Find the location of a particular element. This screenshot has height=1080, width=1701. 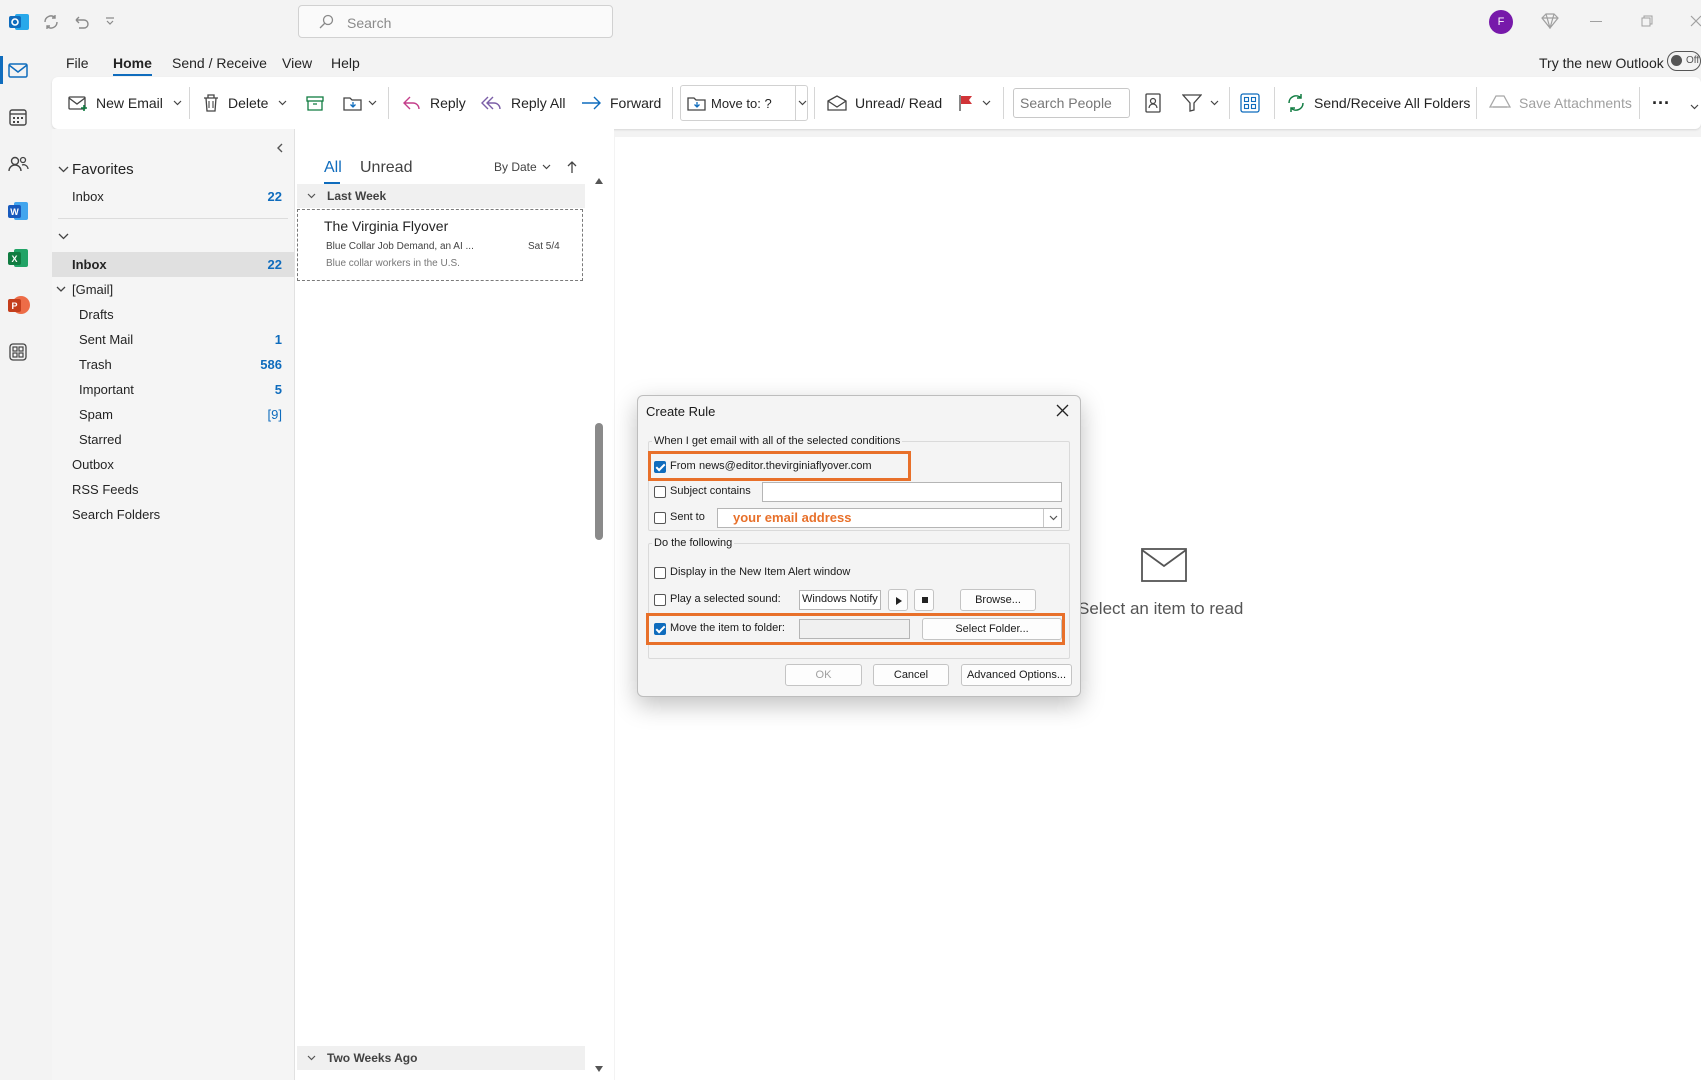

folder-item-gmail: [Gmail] is located at coordinates (173, 289).